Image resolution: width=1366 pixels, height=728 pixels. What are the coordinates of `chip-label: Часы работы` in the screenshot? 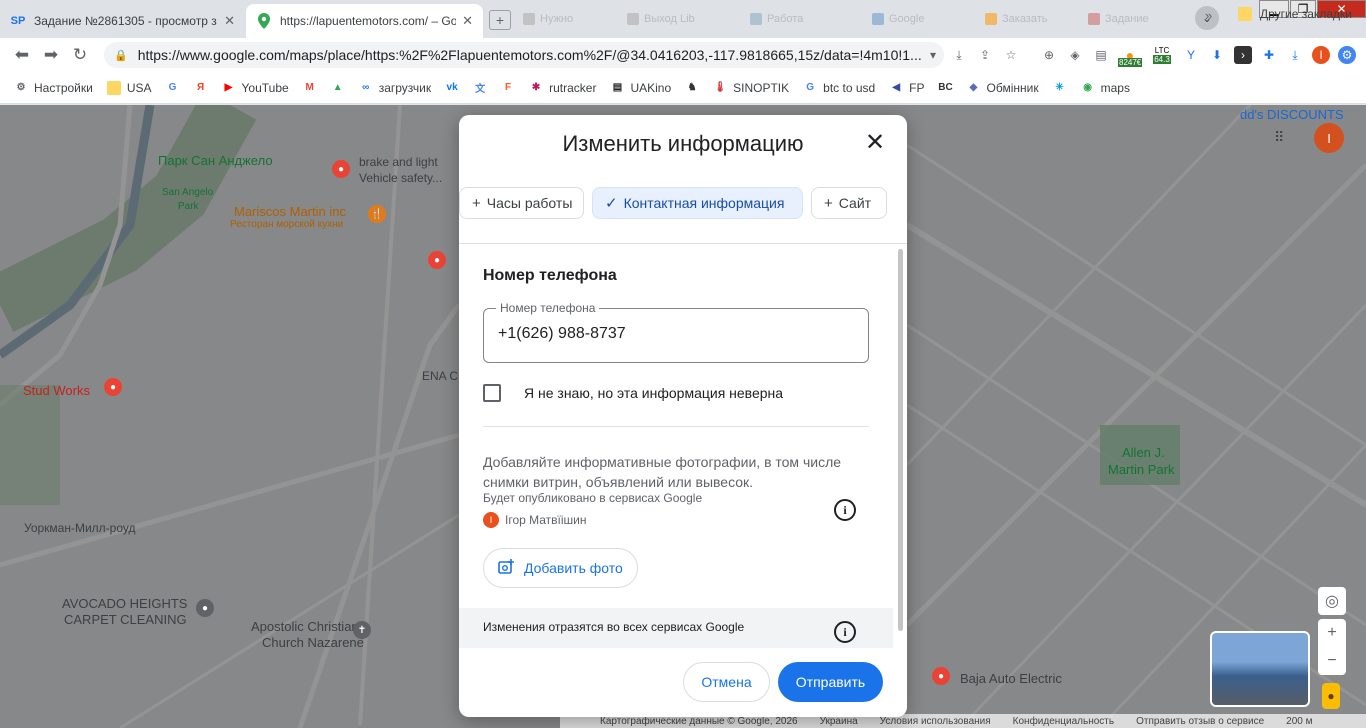 It's located at (529, 203).